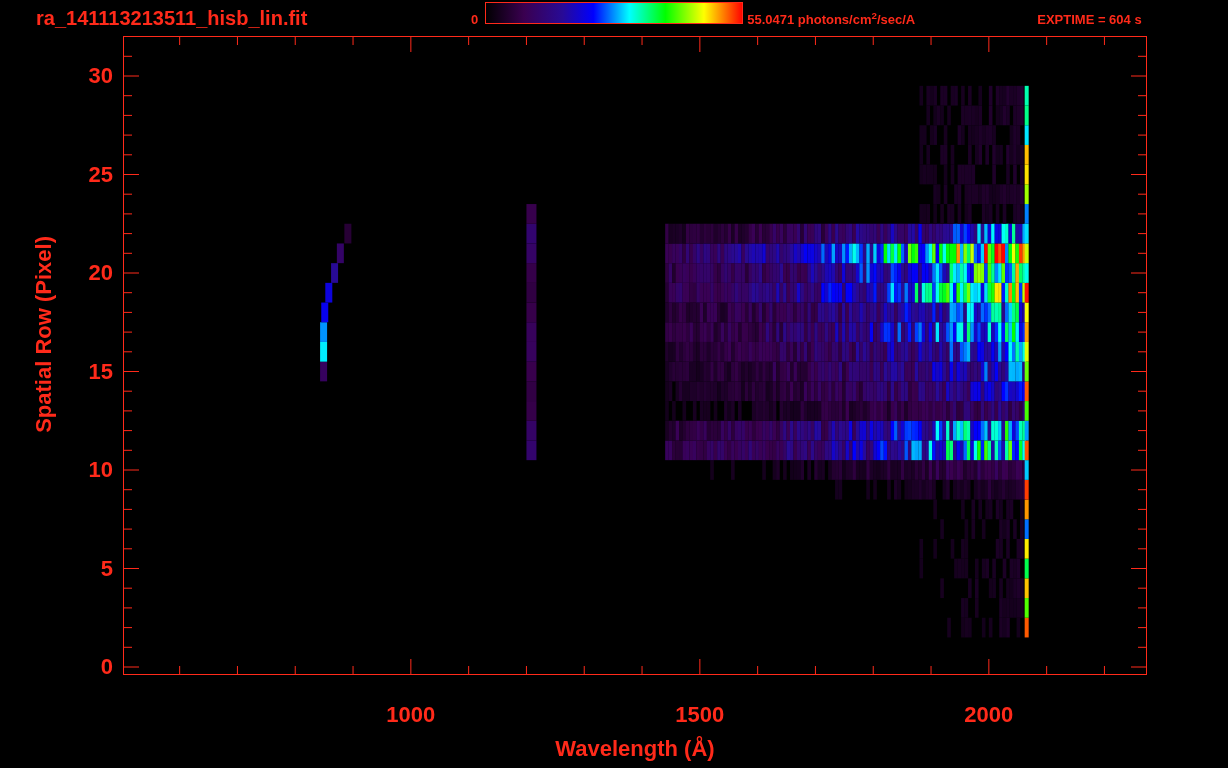 The height and width of the screenshot is (768, 1228). Describe the element at coordinates (106, 667) in the screenshot. I see `y-tick-label: 0` at that location.